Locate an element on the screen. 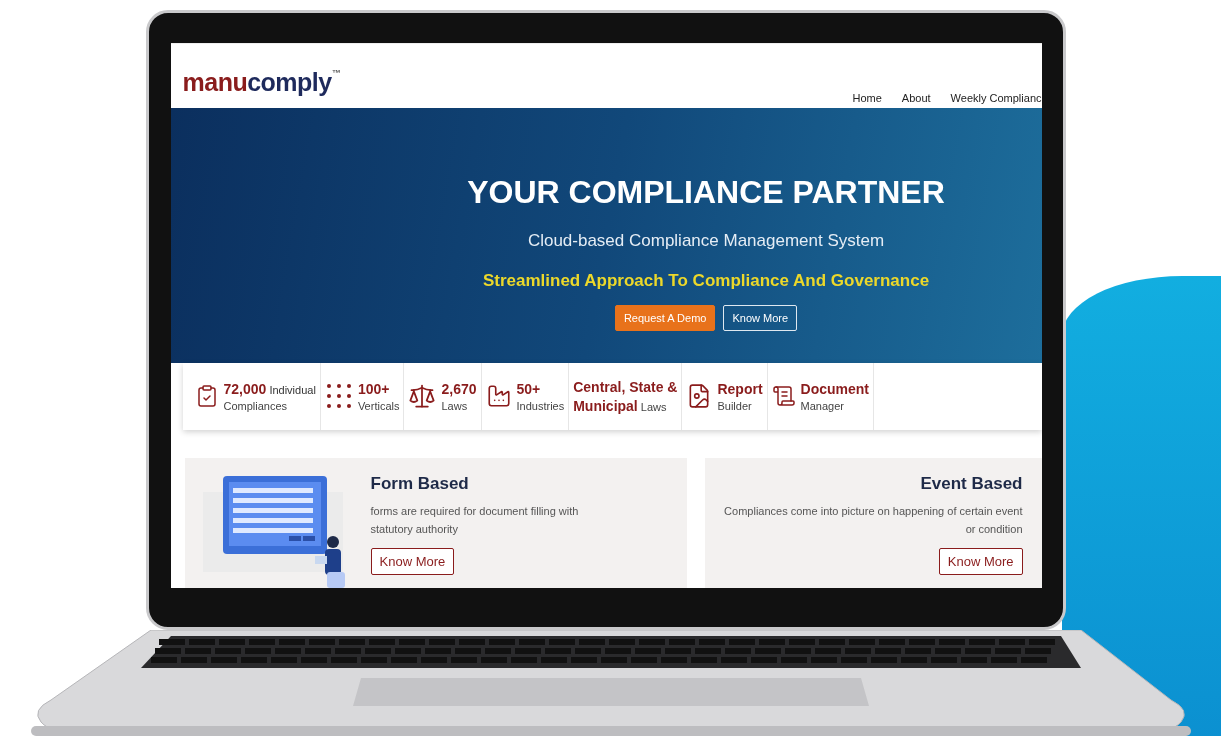  nav-link: Weekly Complianc is located at coordinates (996, 97).